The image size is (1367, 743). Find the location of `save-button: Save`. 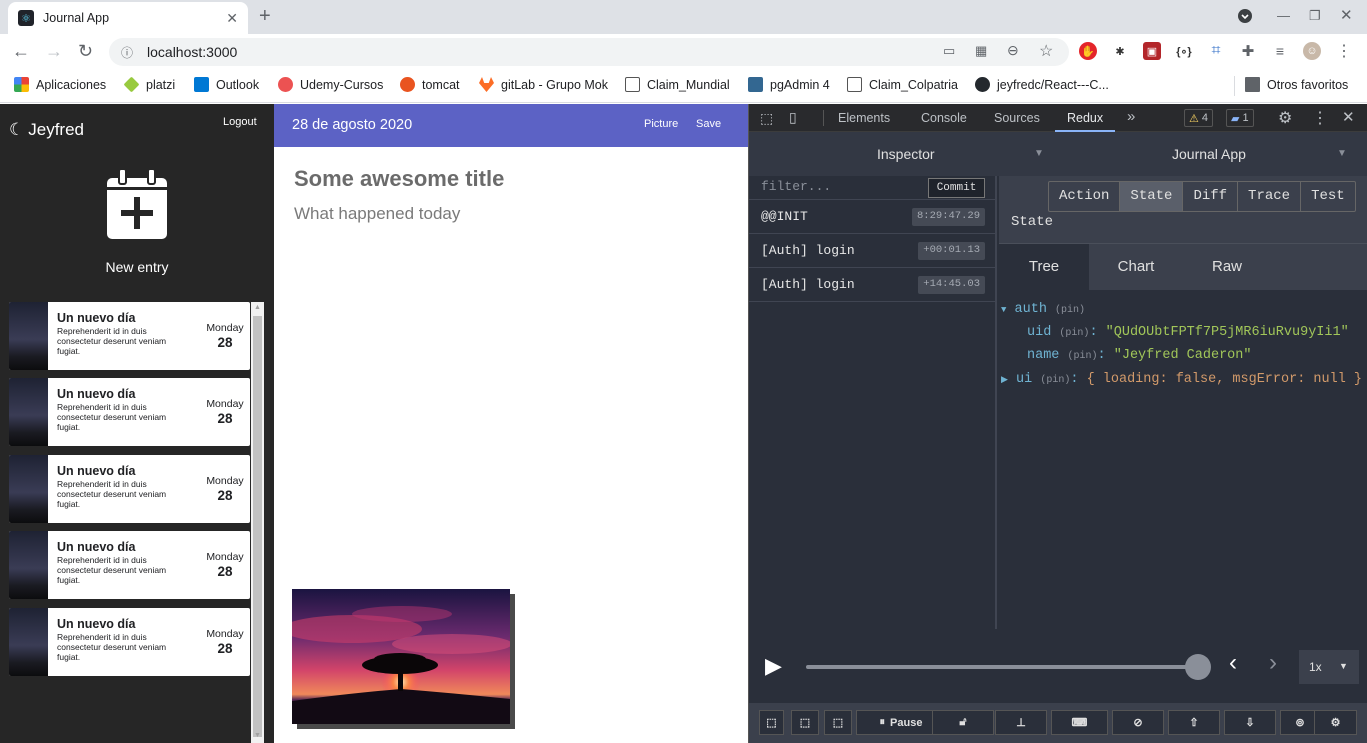

save-button: Save is located at coordinates (708, 124).